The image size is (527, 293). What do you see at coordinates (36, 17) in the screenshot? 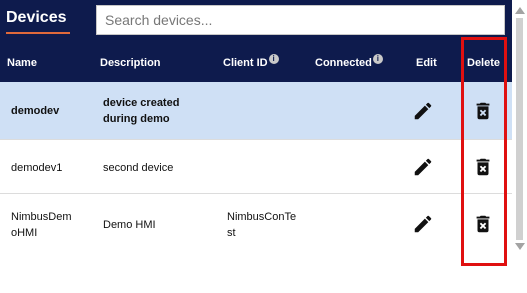
I see `page-title: Devices` at bounding box center [36, 17].